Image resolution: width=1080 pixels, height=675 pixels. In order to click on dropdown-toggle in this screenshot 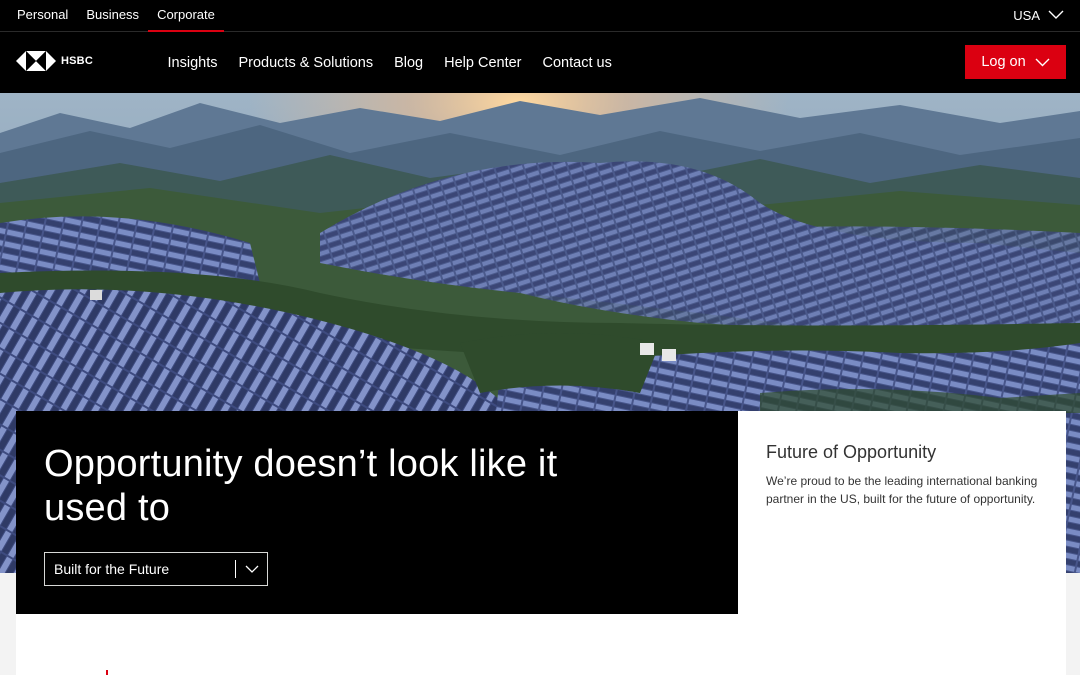, I will do `click(251, 569)`.